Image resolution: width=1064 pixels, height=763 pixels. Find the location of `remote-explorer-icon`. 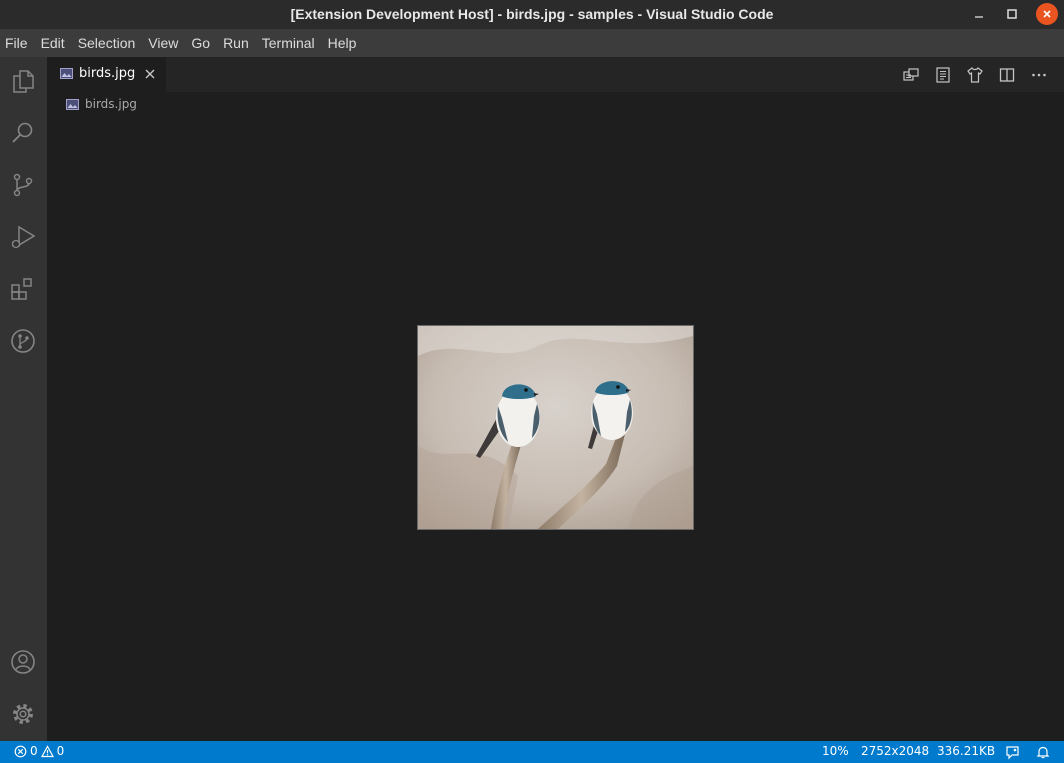

remote-explorer-icon is located at coordinates (911, 75).